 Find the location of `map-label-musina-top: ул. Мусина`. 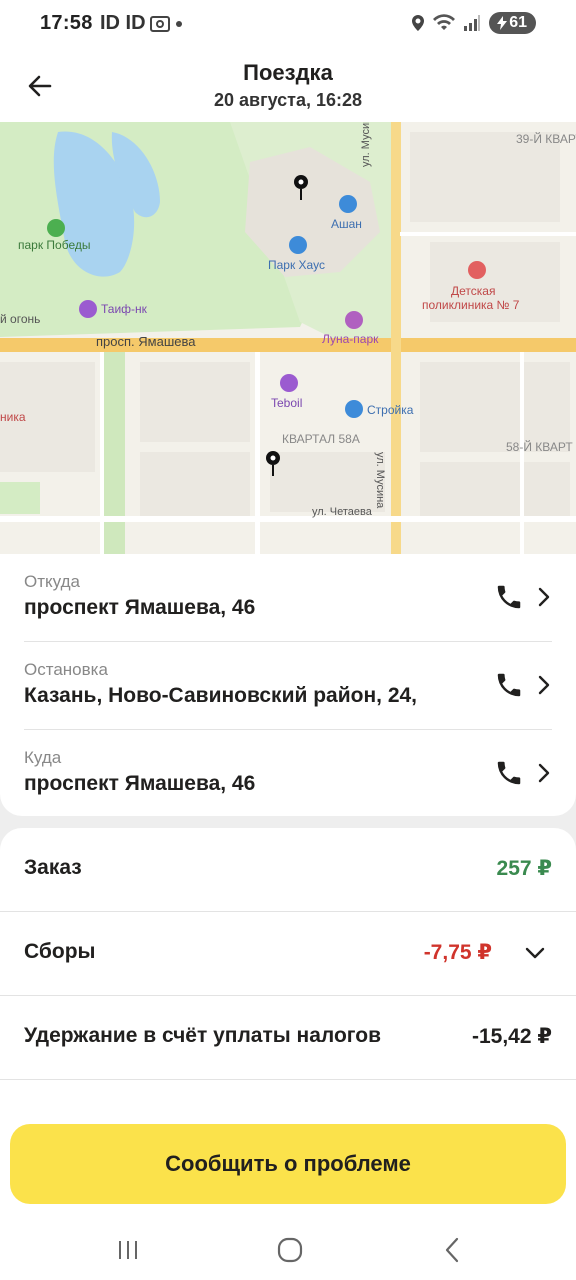

map-label-musina-top: ул. Мусина is located at coordinates (366, 144).